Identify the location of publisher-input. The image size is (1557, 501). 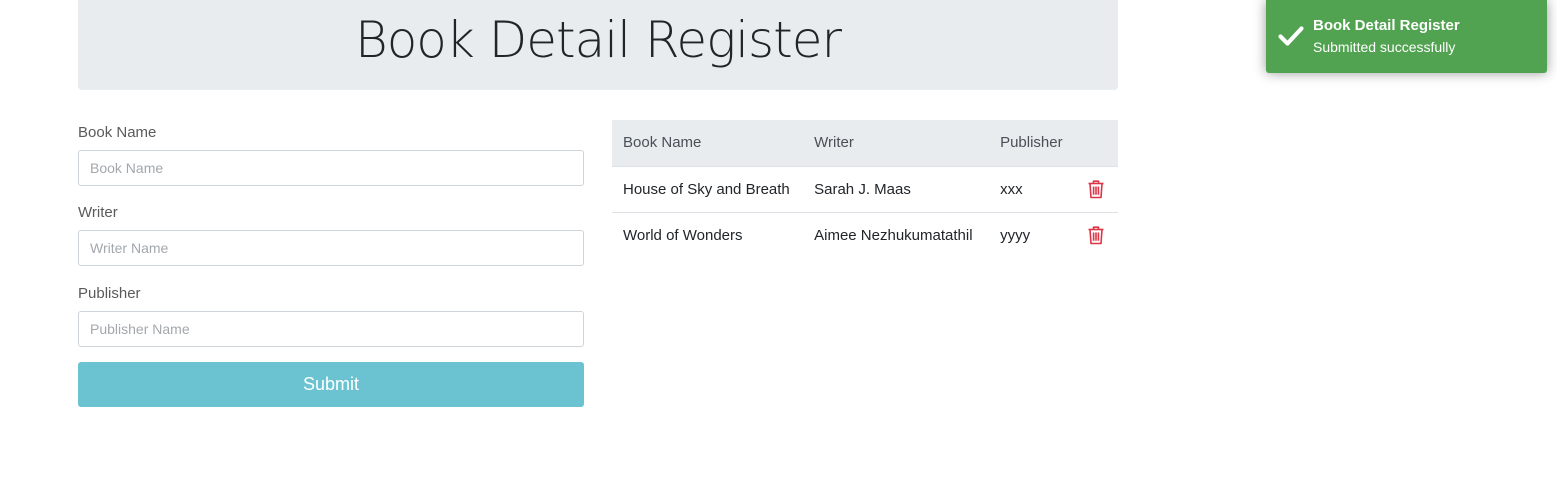
(331, 329).